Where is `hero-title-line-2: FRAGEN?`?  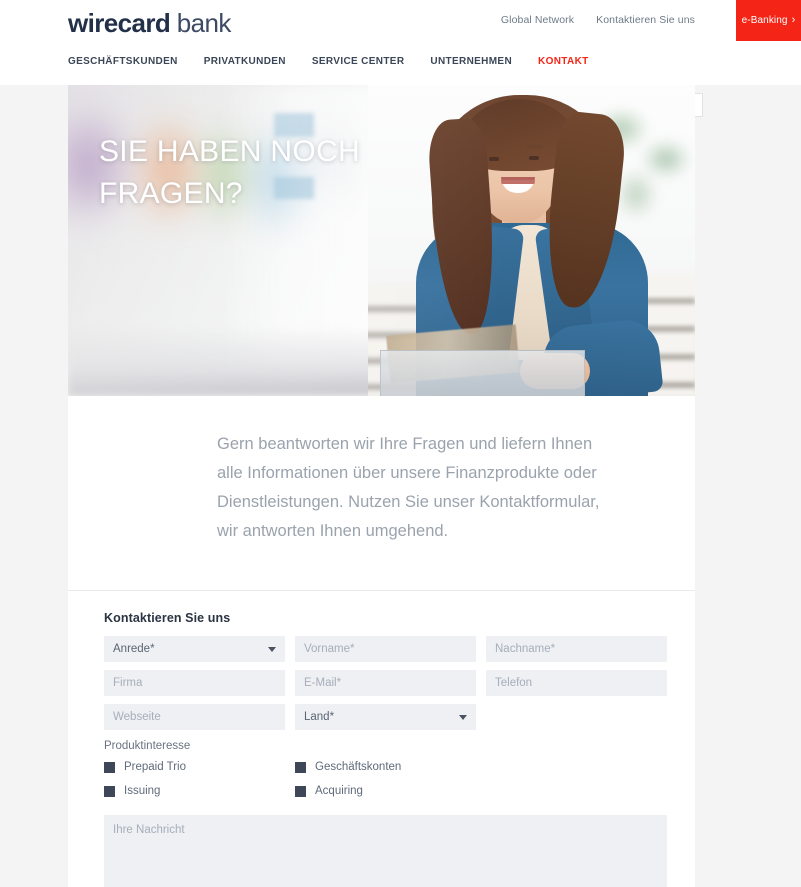 hero-title-line-2: FRAGEN? is located at coordinates (171, 193).